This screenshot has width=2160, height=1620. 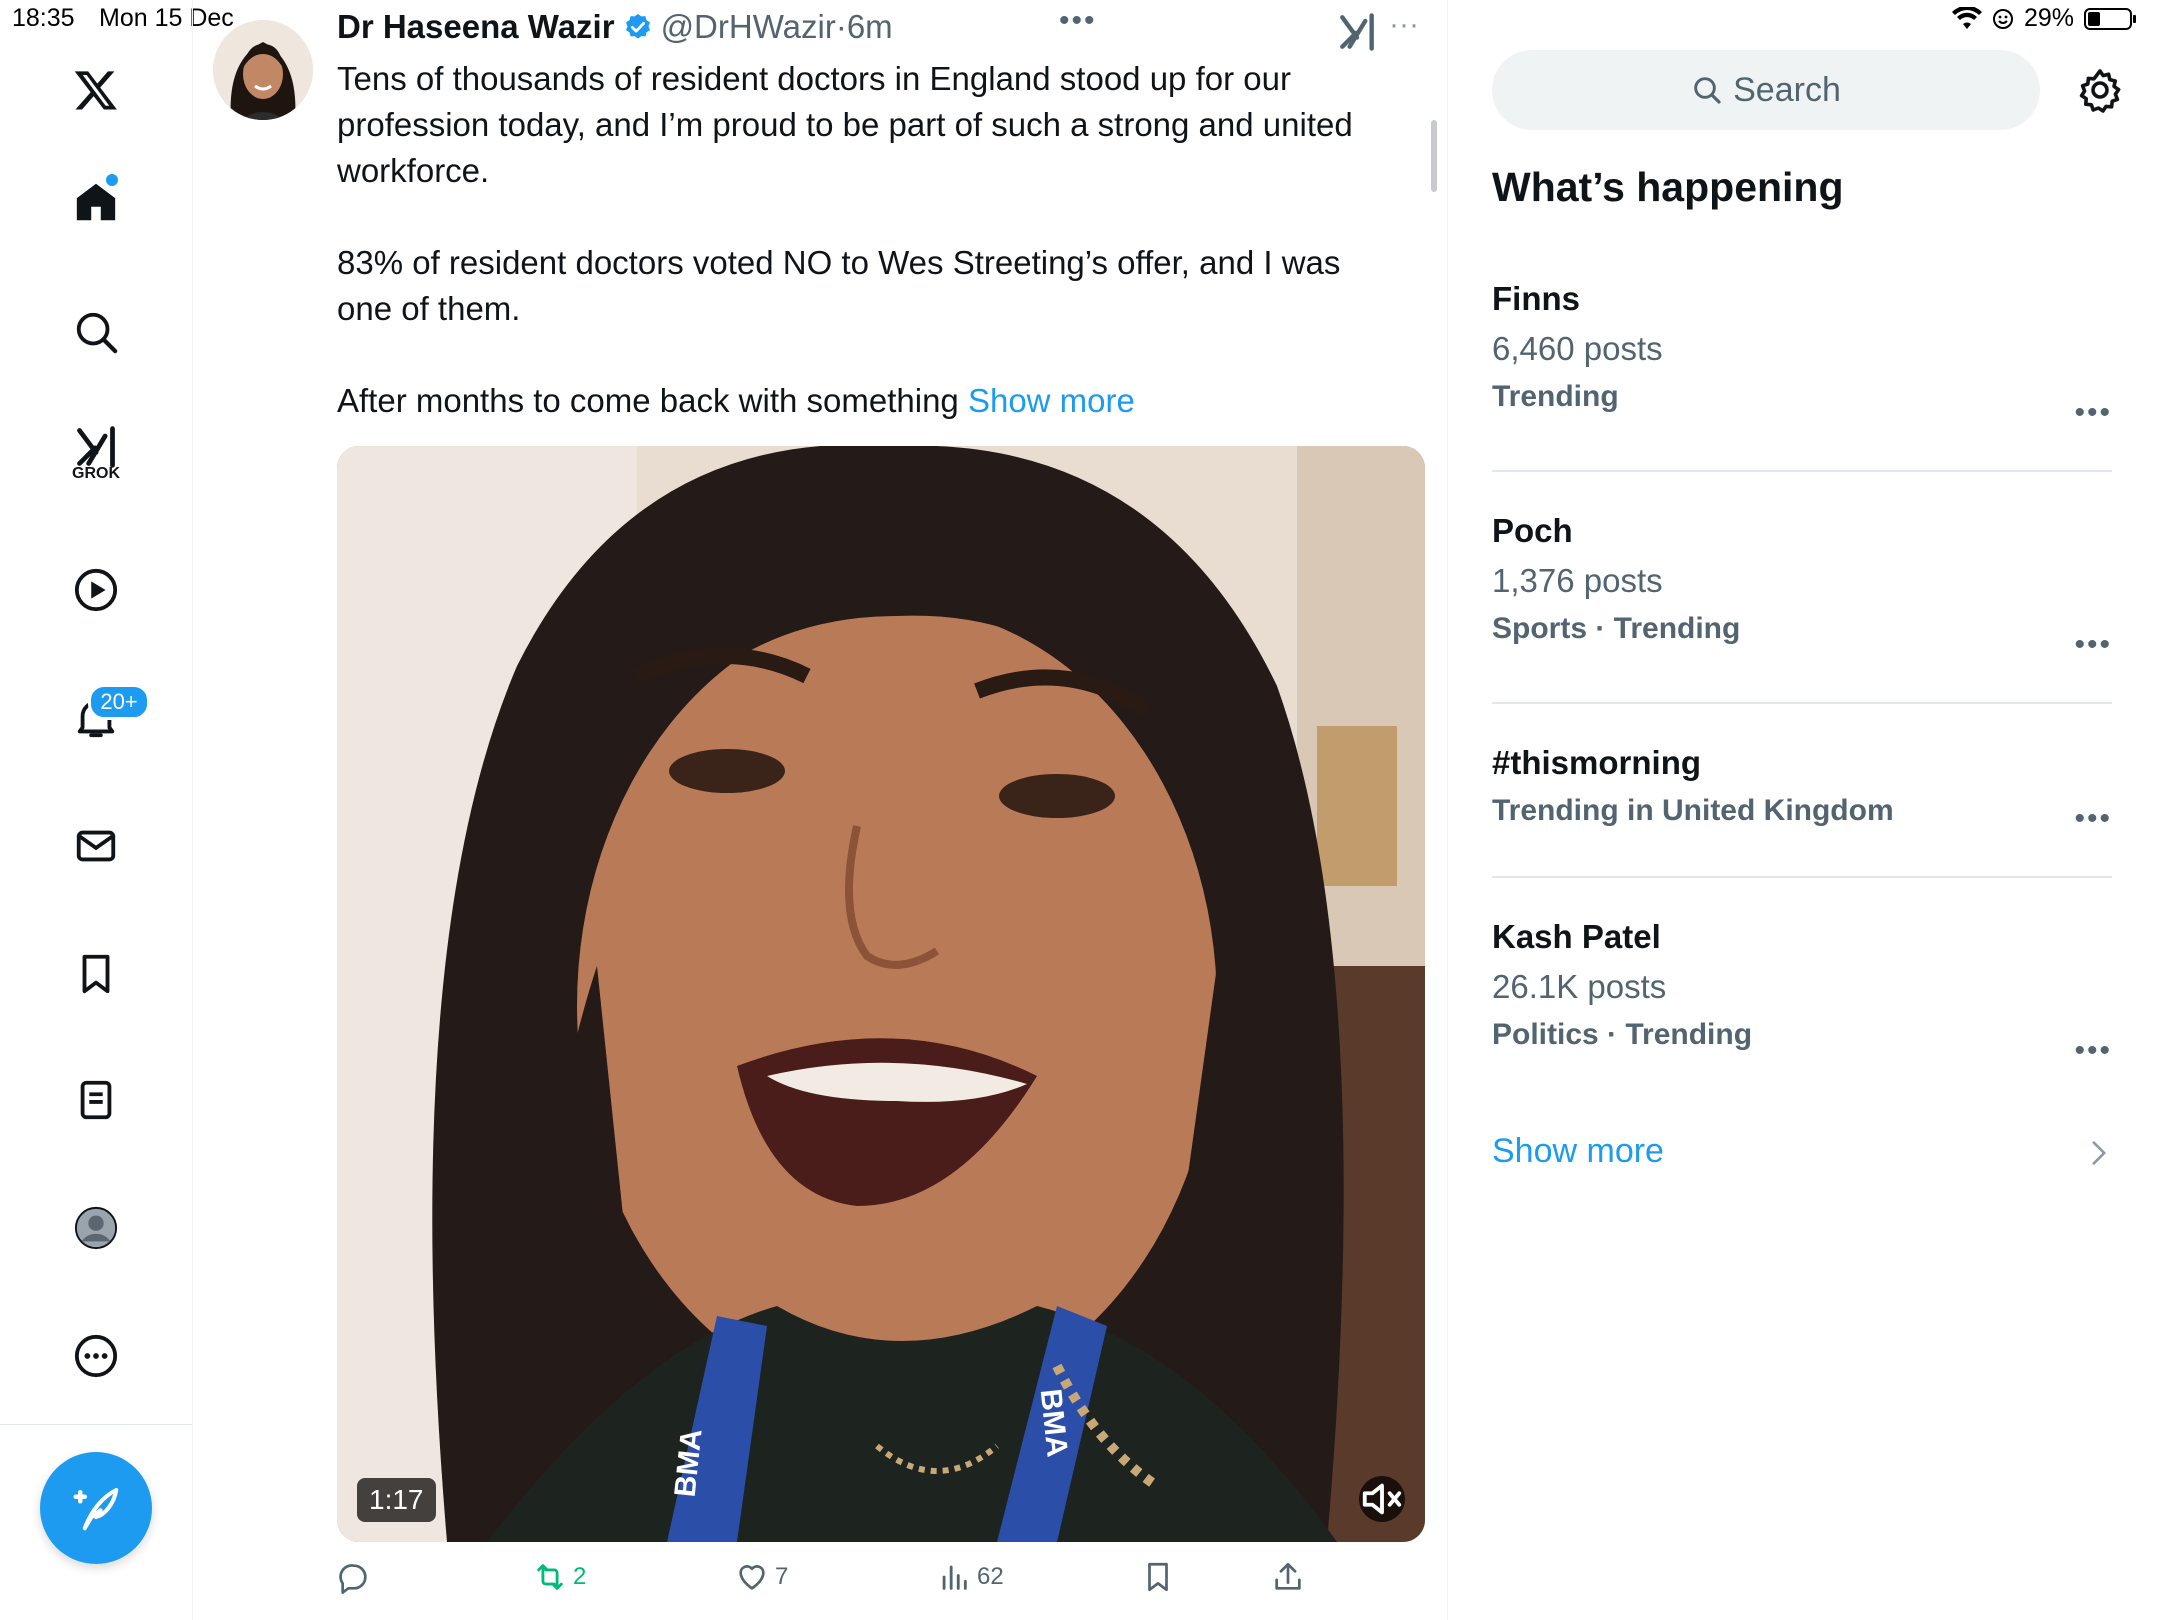 I want to click on tweet-show-more-link: Show more, so click(x=1051, y=400).